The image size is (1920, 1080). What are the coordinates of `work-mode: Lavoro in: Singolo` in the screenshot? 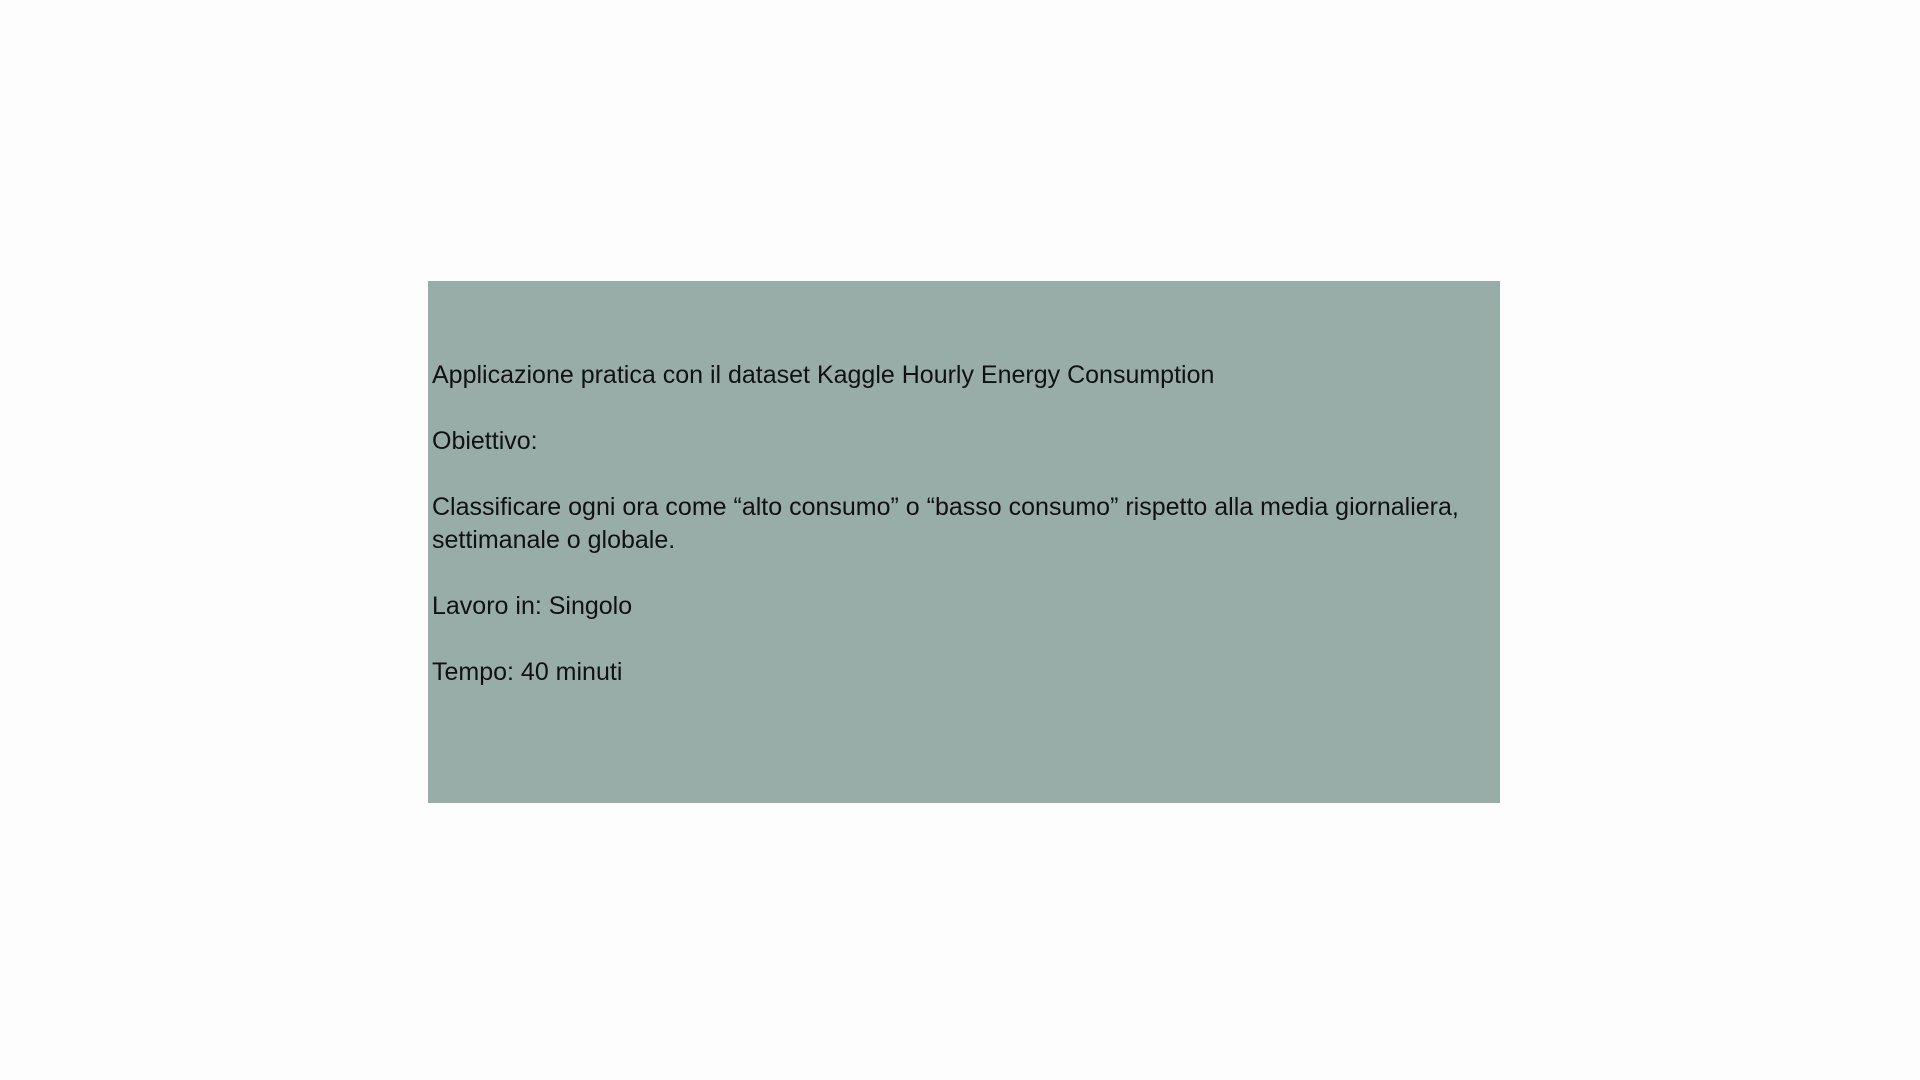 It's located at (532, 606).